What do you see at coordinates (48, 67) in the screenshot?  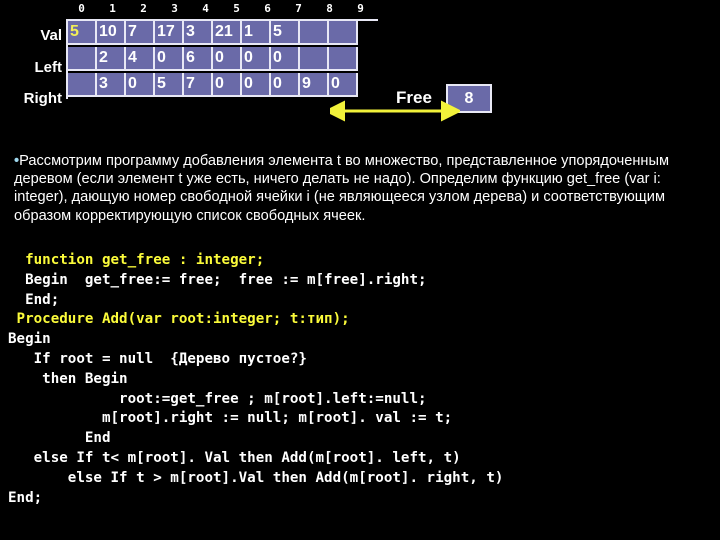 I see `row-label-left: Left` at bounding box center [48, 67].